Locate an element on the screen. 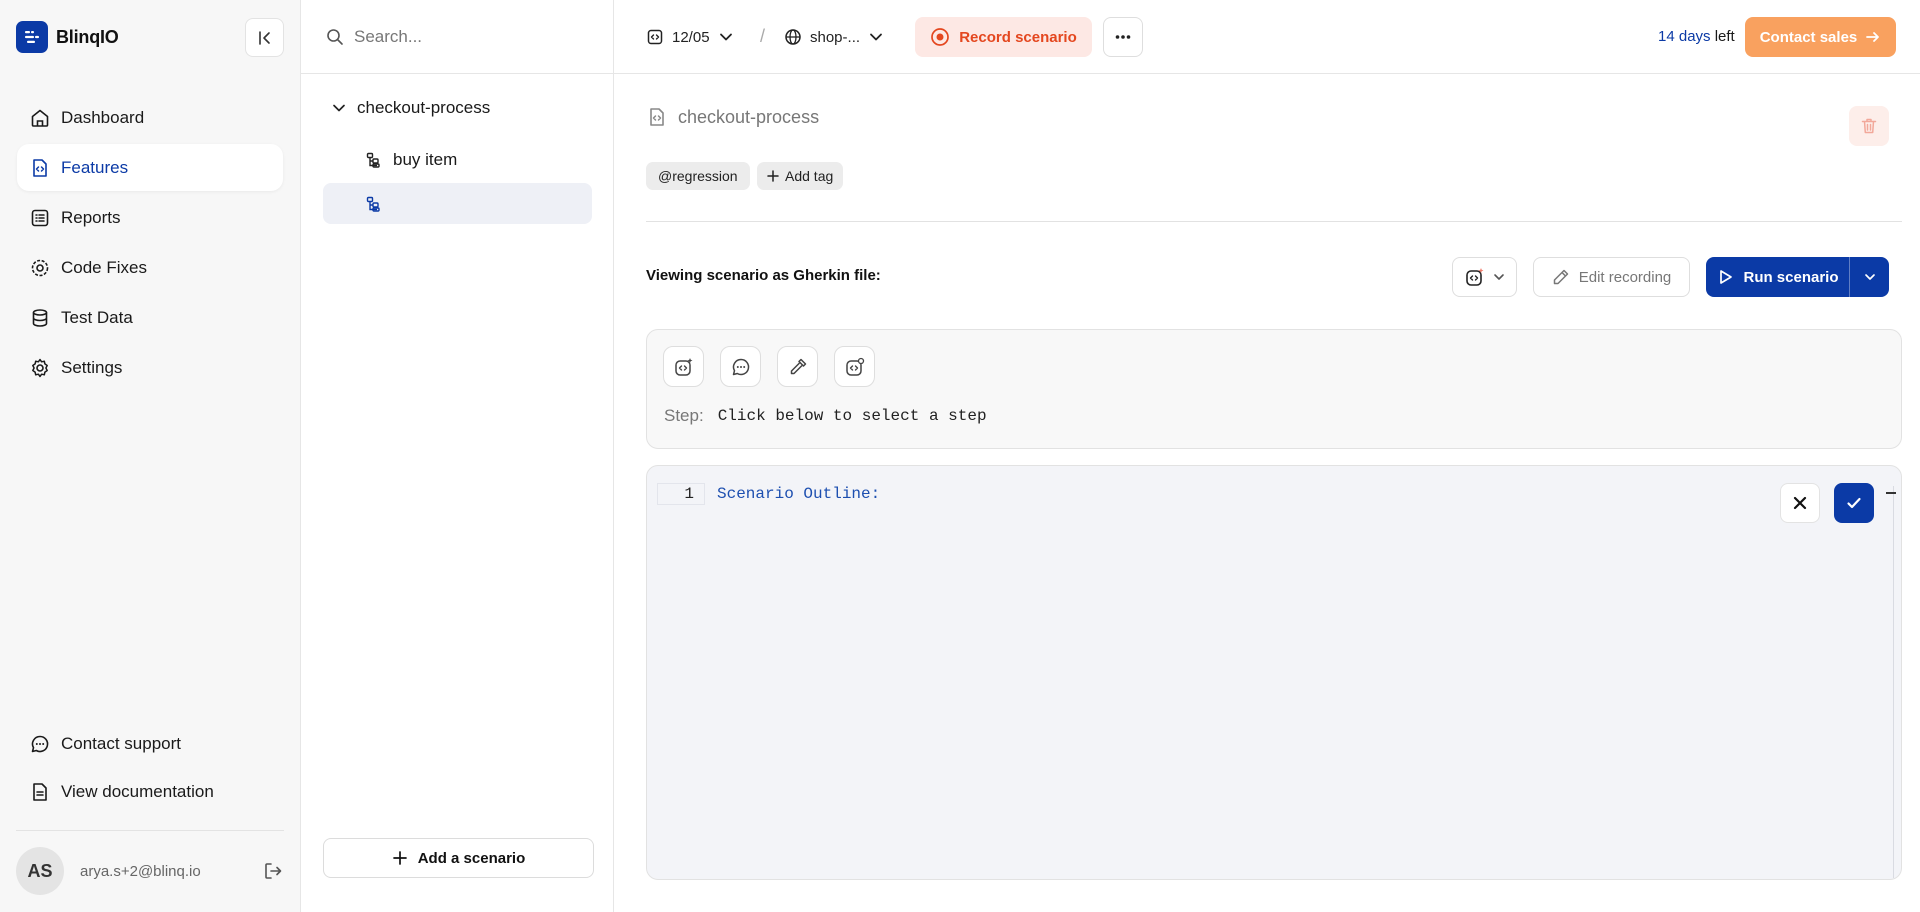 The image size is (1920, 912). confirm-edit-button is located at coordinates (1854, 503).